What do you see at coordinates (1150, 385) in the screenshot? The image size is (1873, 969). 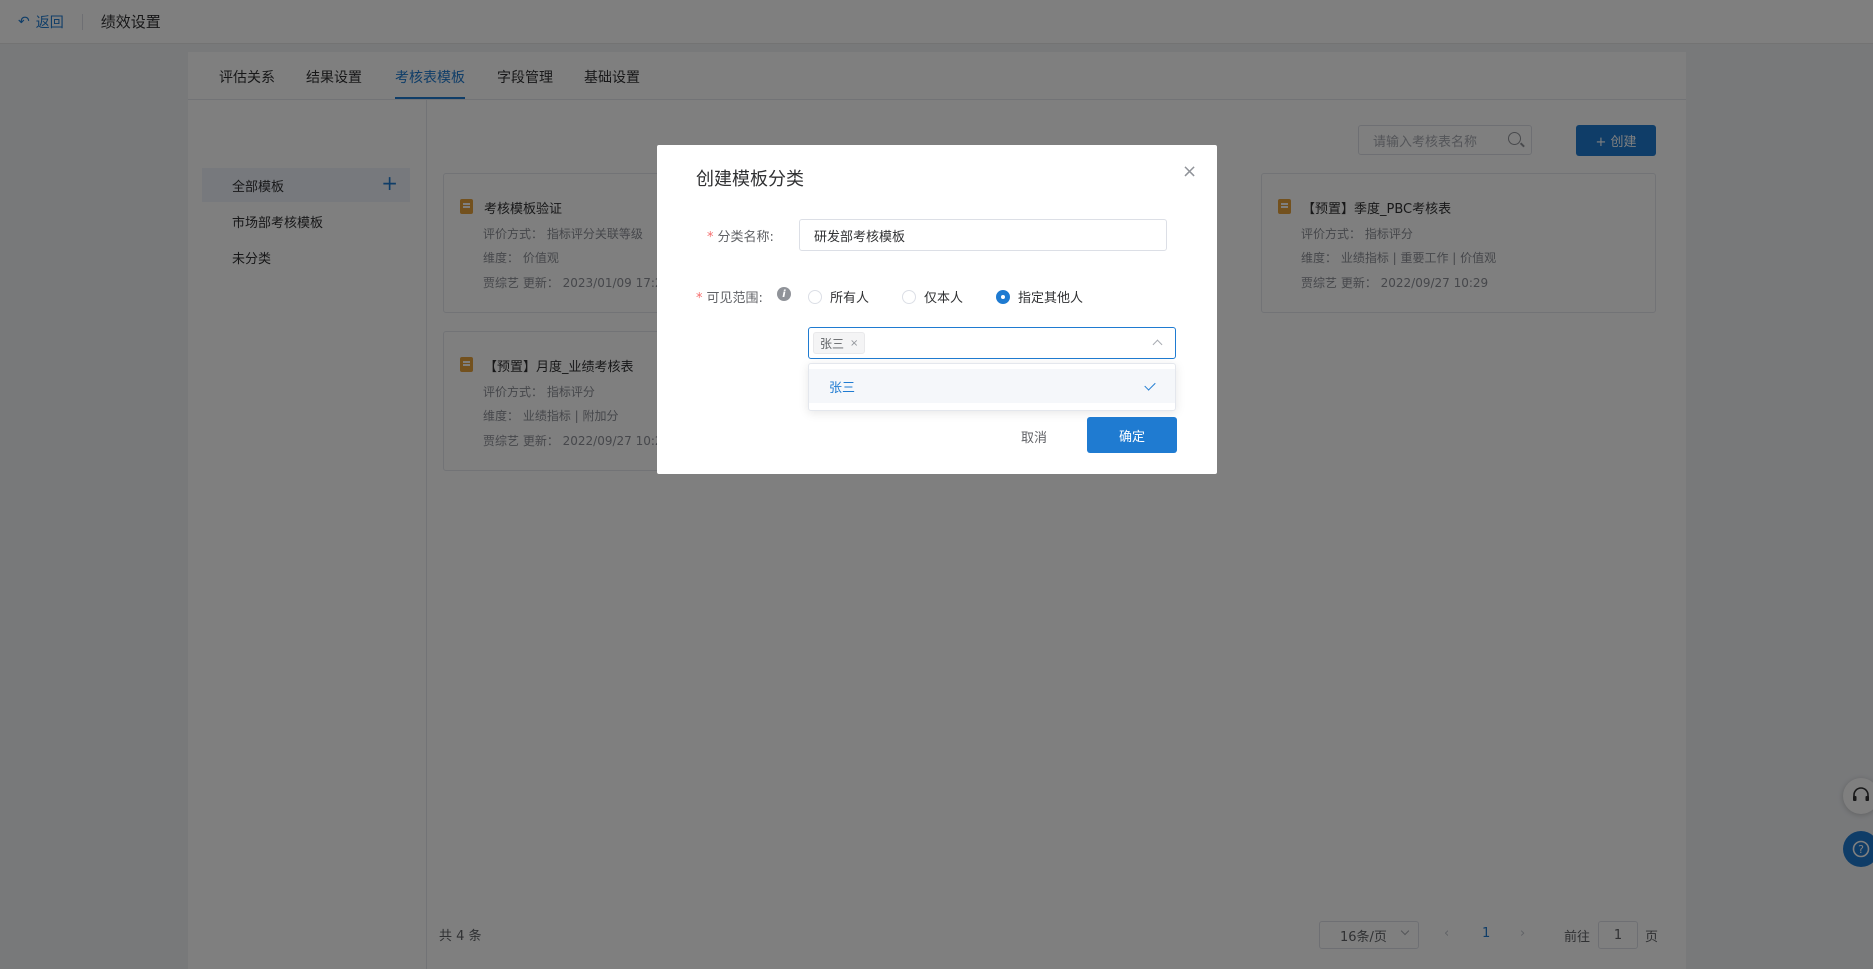 I see `check-icon` at bounding box center [1150, 385].